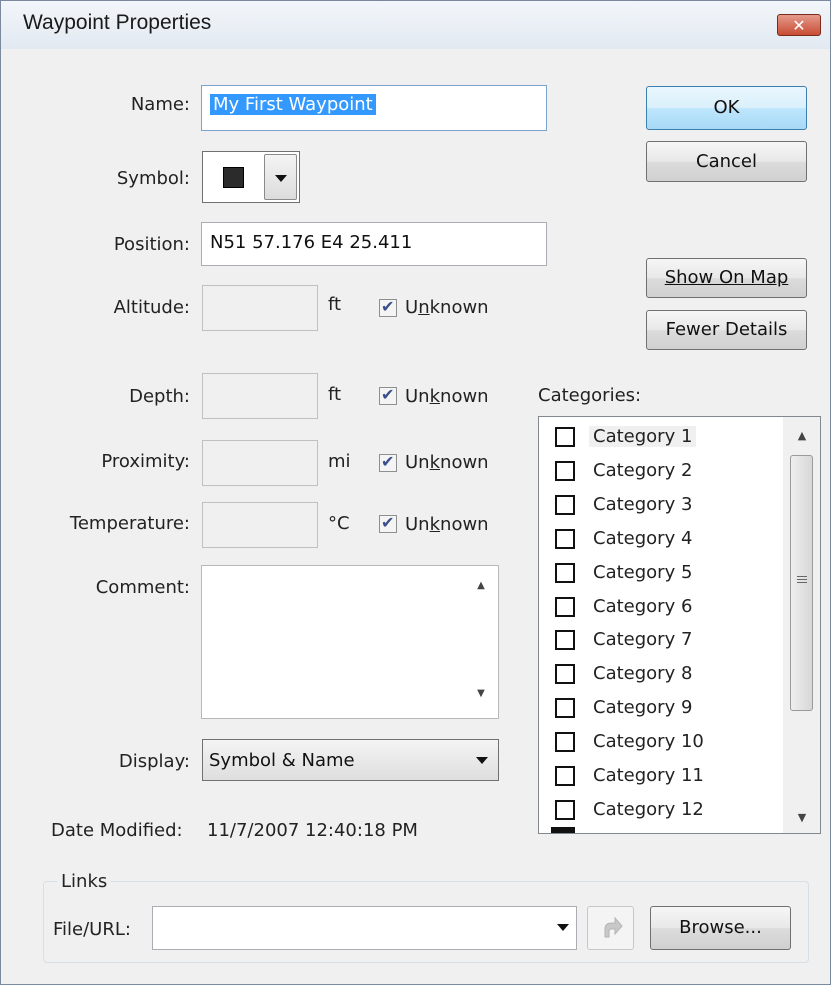 This screenshot has width=831, height=985. What do you see at coordinates (339, 461) in the screenshot?
I see `proximity-unit: mi` at bounding box center [339, 461].